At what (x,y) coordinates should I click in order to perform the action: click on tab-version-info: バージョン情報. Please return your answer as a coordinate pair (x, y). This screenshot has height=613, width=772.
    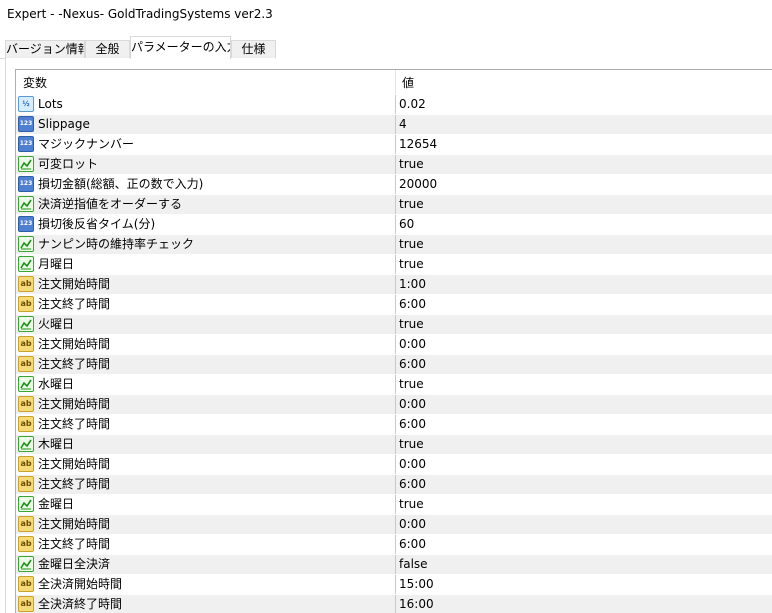
    Looking at the image, I should click on (45, 49).